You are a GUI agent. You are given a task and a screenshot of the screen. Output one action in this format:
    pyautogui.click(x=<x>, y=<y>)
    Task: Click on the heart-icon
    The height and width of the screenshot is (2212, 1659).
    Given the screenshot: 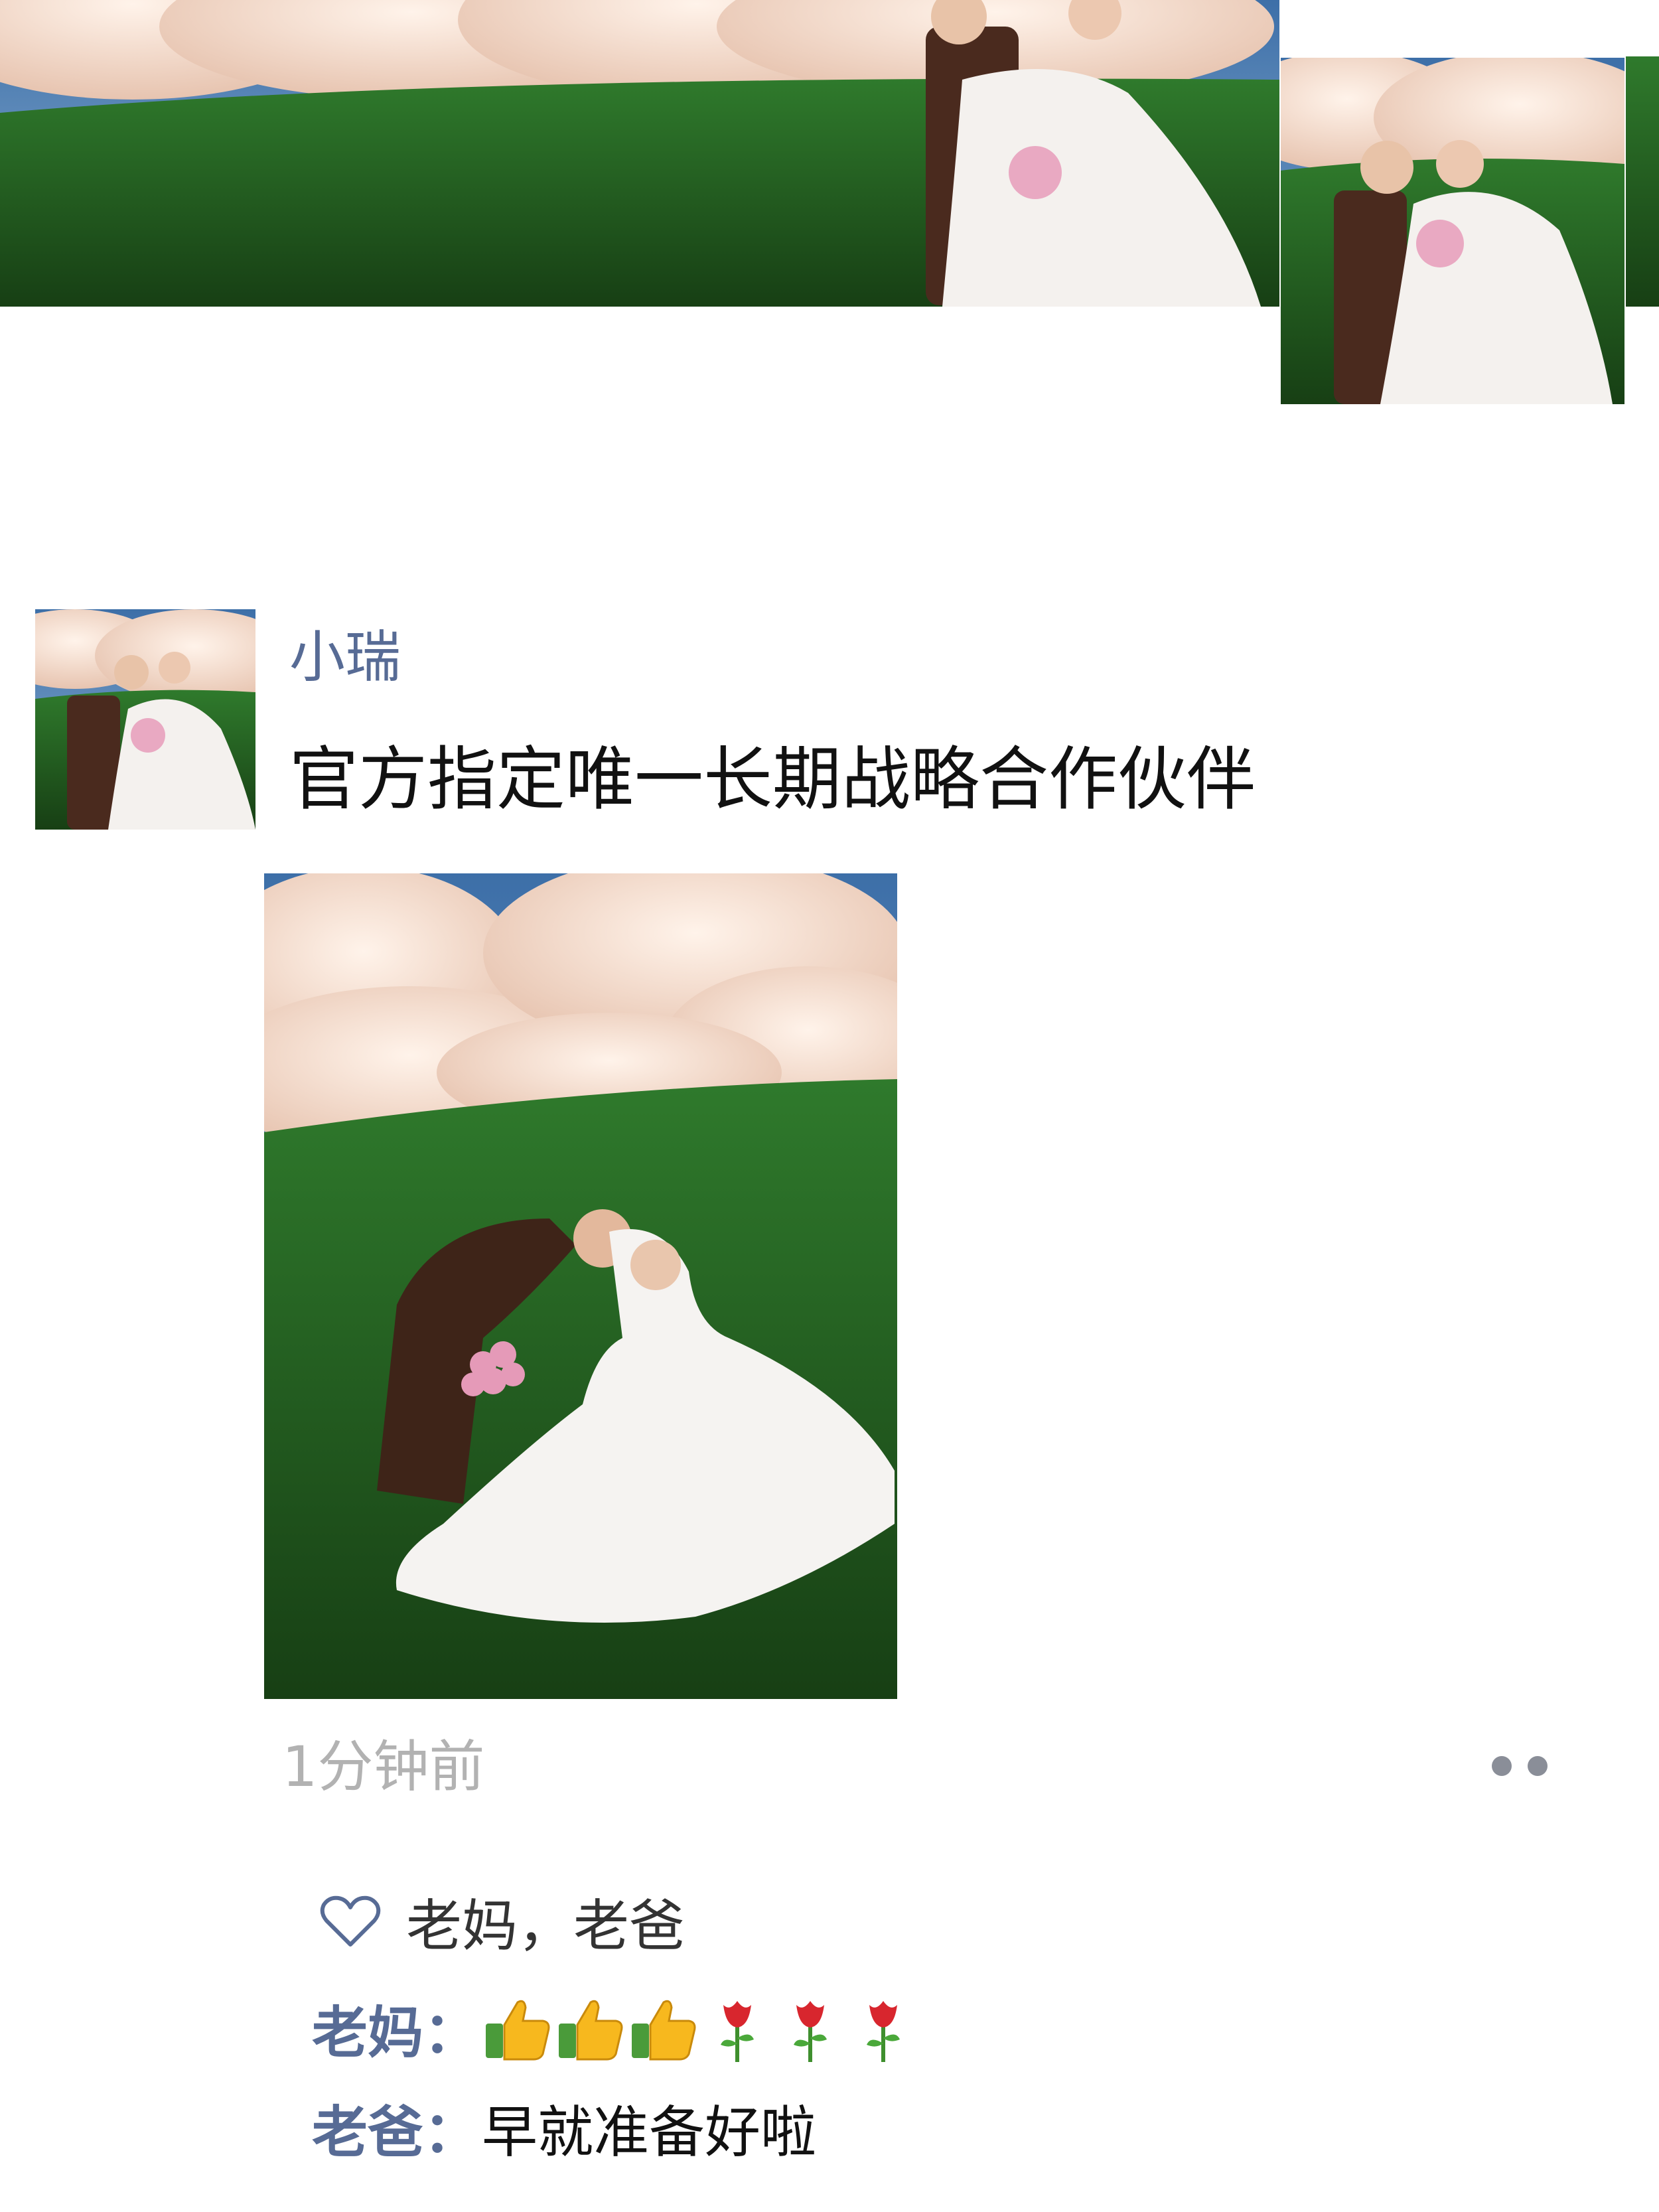 What is the action you would take?
    pyautogui.click(x=350, y=1921)
    